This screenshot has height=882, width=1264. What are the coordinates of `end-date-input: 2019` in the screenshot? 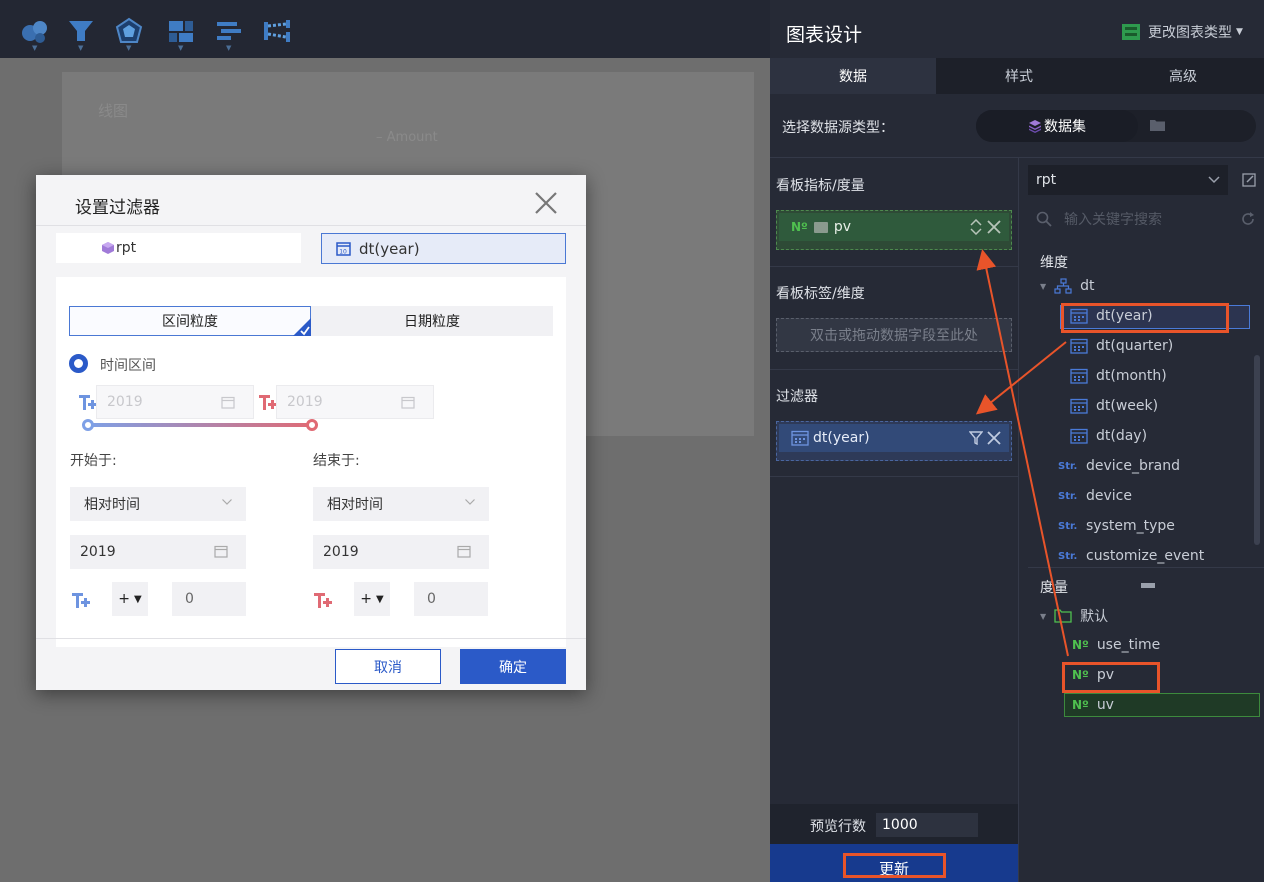 It's located at (401, 552).